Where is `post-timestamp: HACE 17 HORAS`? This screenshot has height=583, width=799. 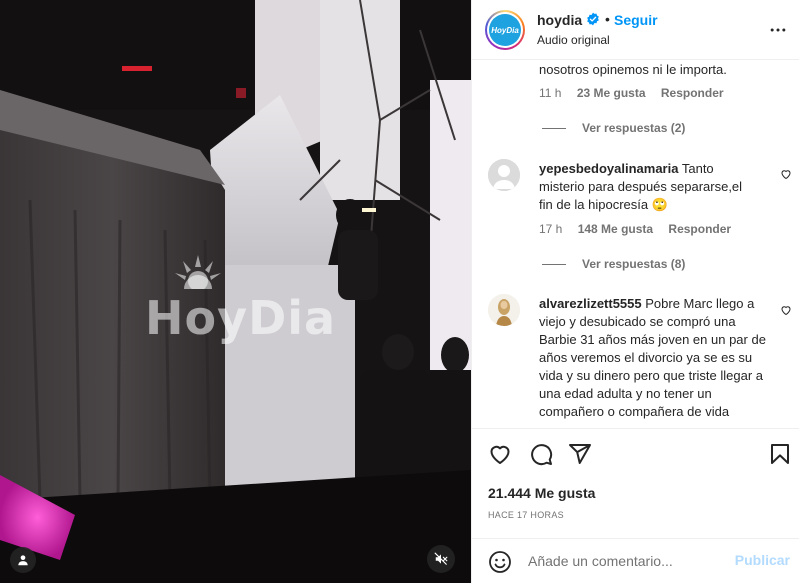 post-timestamp: HACE 17 HORAS is located at coordinates (526, 515).